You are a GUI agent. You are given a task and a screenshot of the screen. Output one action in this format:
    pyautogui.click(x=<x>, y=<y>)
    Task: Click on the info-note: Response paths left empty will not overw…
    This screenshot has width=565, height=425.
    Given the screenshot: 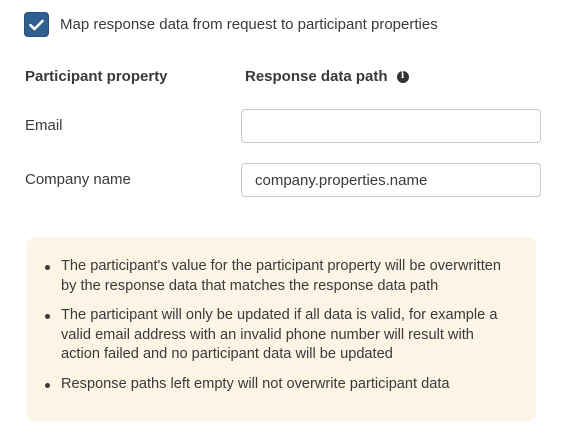 What is the action you would take?
    pyautogui.click(x=276, y=385)
    